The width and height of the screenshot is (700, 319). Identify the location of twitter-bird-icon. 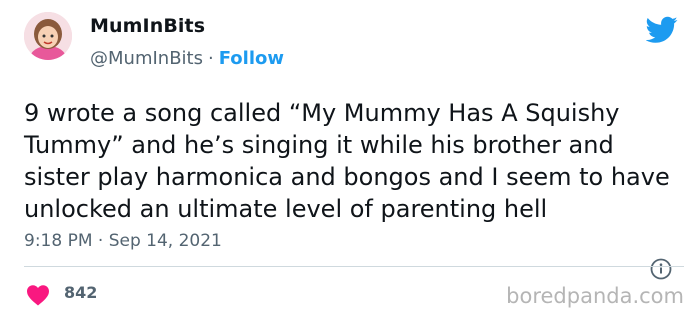
(661, 30).